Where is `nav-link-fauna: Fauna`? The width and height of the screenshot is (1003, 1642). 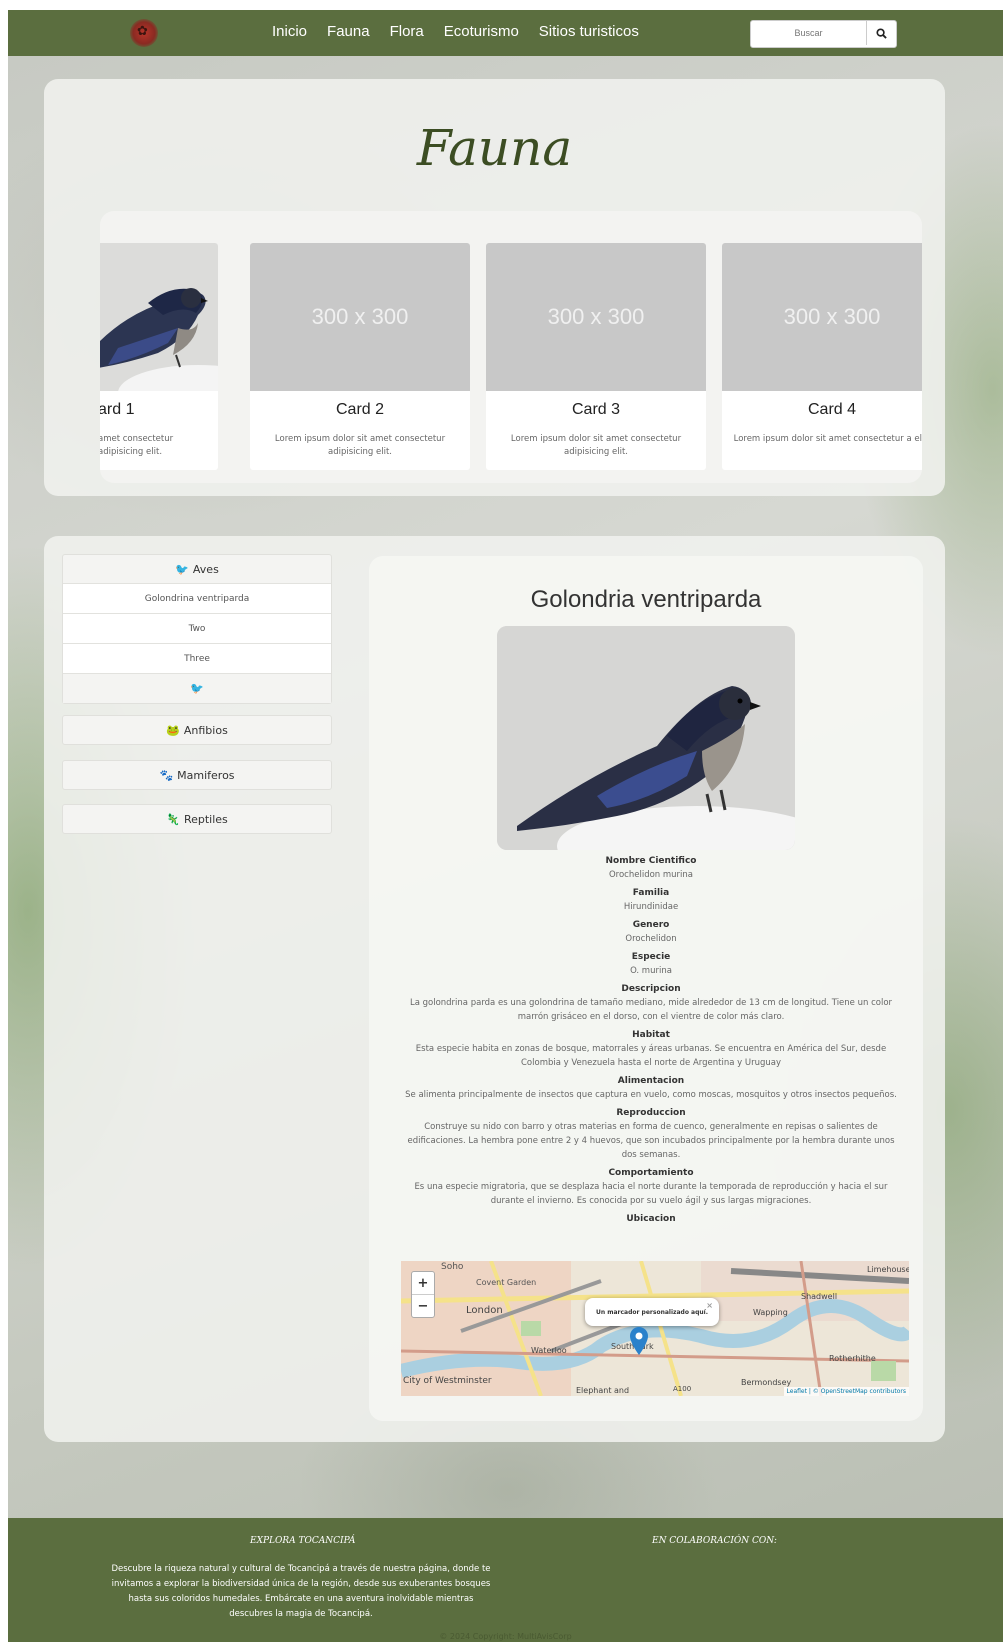
nav-link-fauna: Fauna is located at coordinates (348, 31).